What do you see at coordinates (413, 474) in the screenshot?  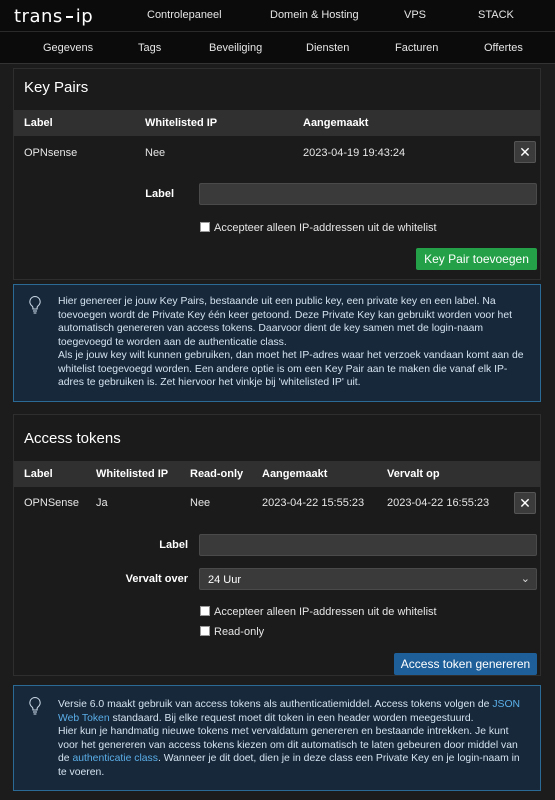 I see `col-vervalt-op: Vervalt op` at bounding box center [413, 474].